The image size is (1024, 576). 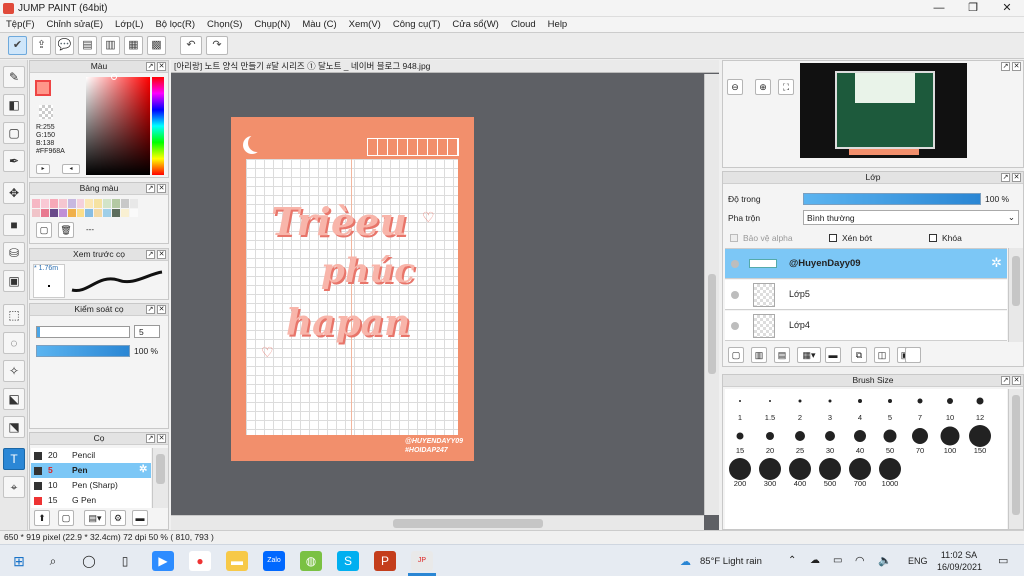 What do you see at coordinates (160, 478) in the screenshot?
I see `brush-list-scrollbar` at bounding box center [160, 478].